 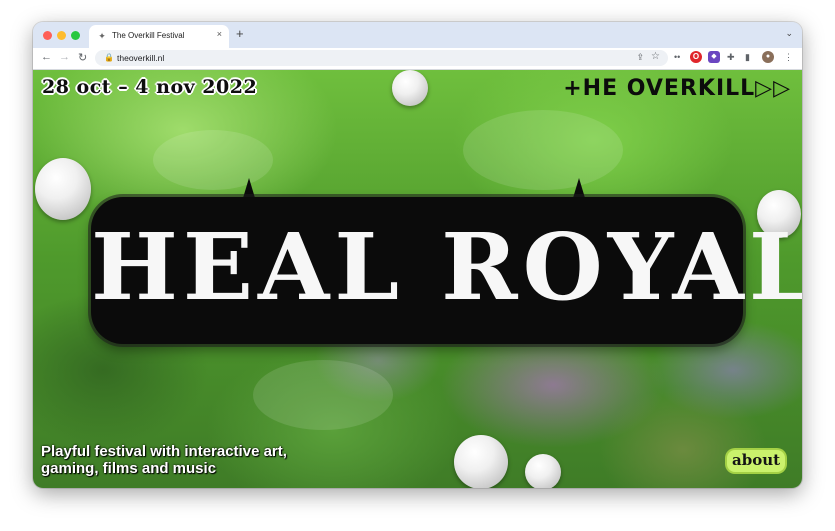 I want to click on overkill-logo: +HE OVERKILL▷▷, so click(x=677, y=88).